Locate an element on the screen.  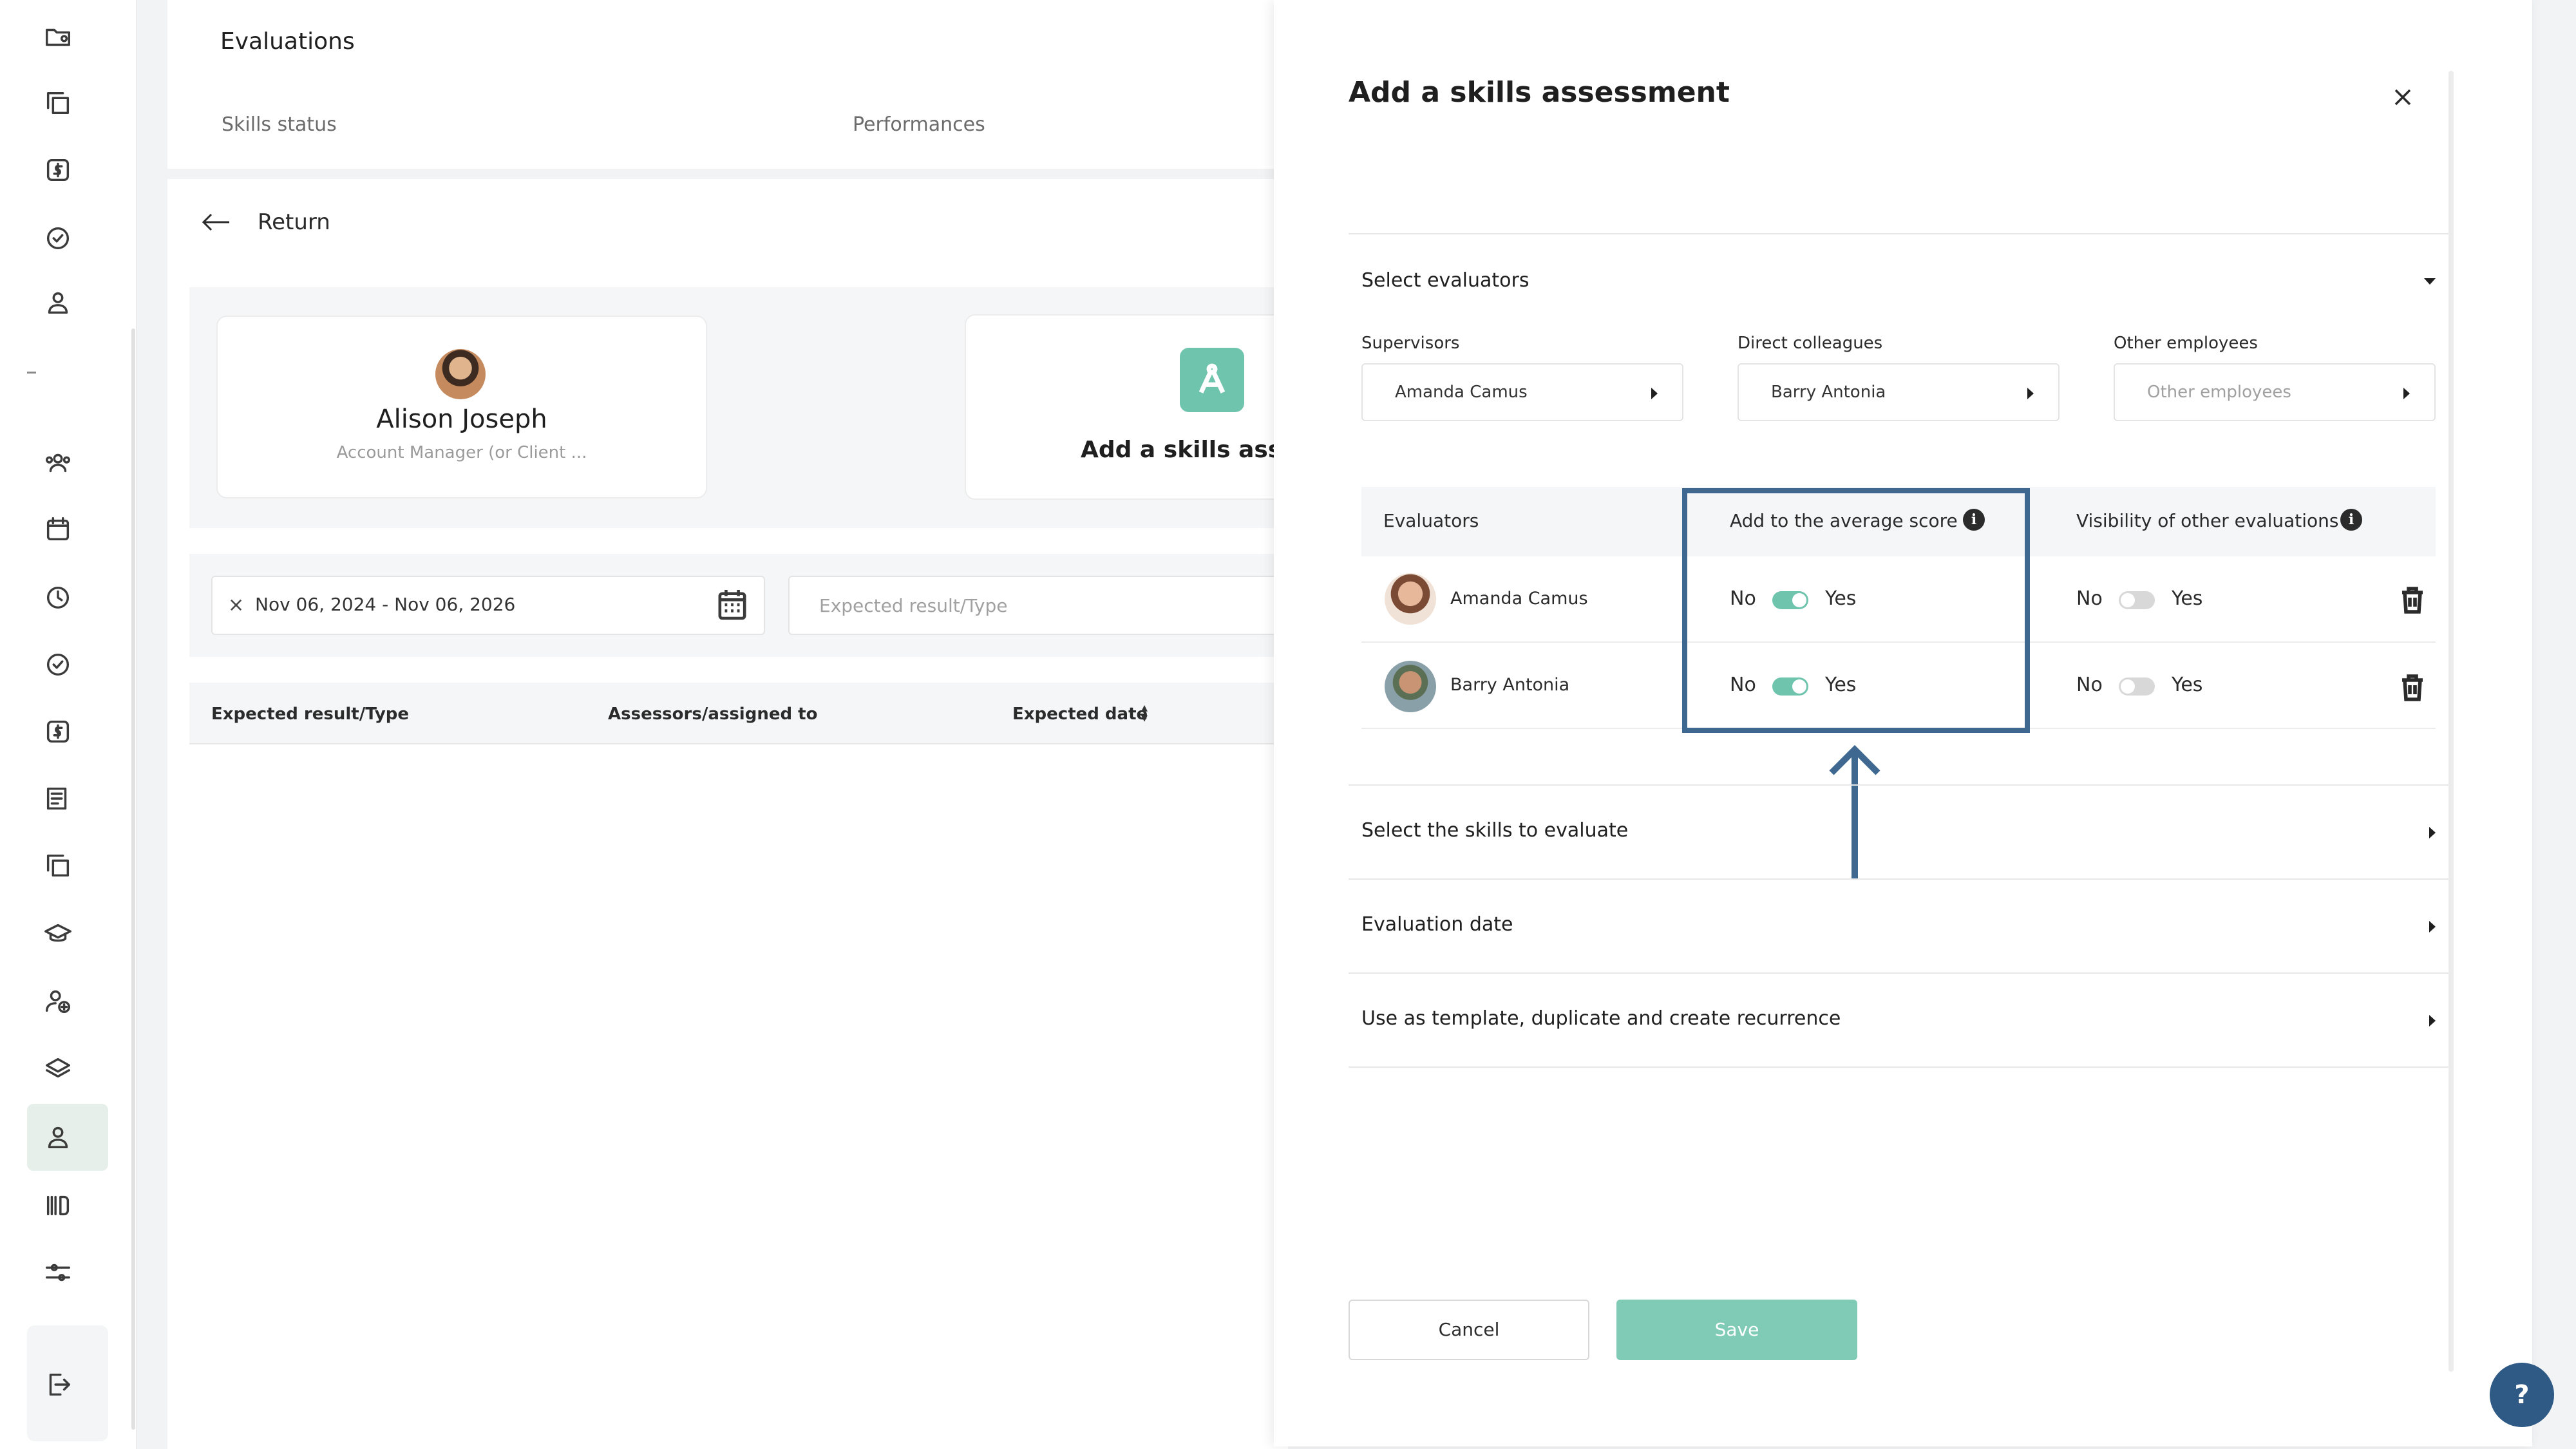
return-button: Return is located at coordinates (265, 222).